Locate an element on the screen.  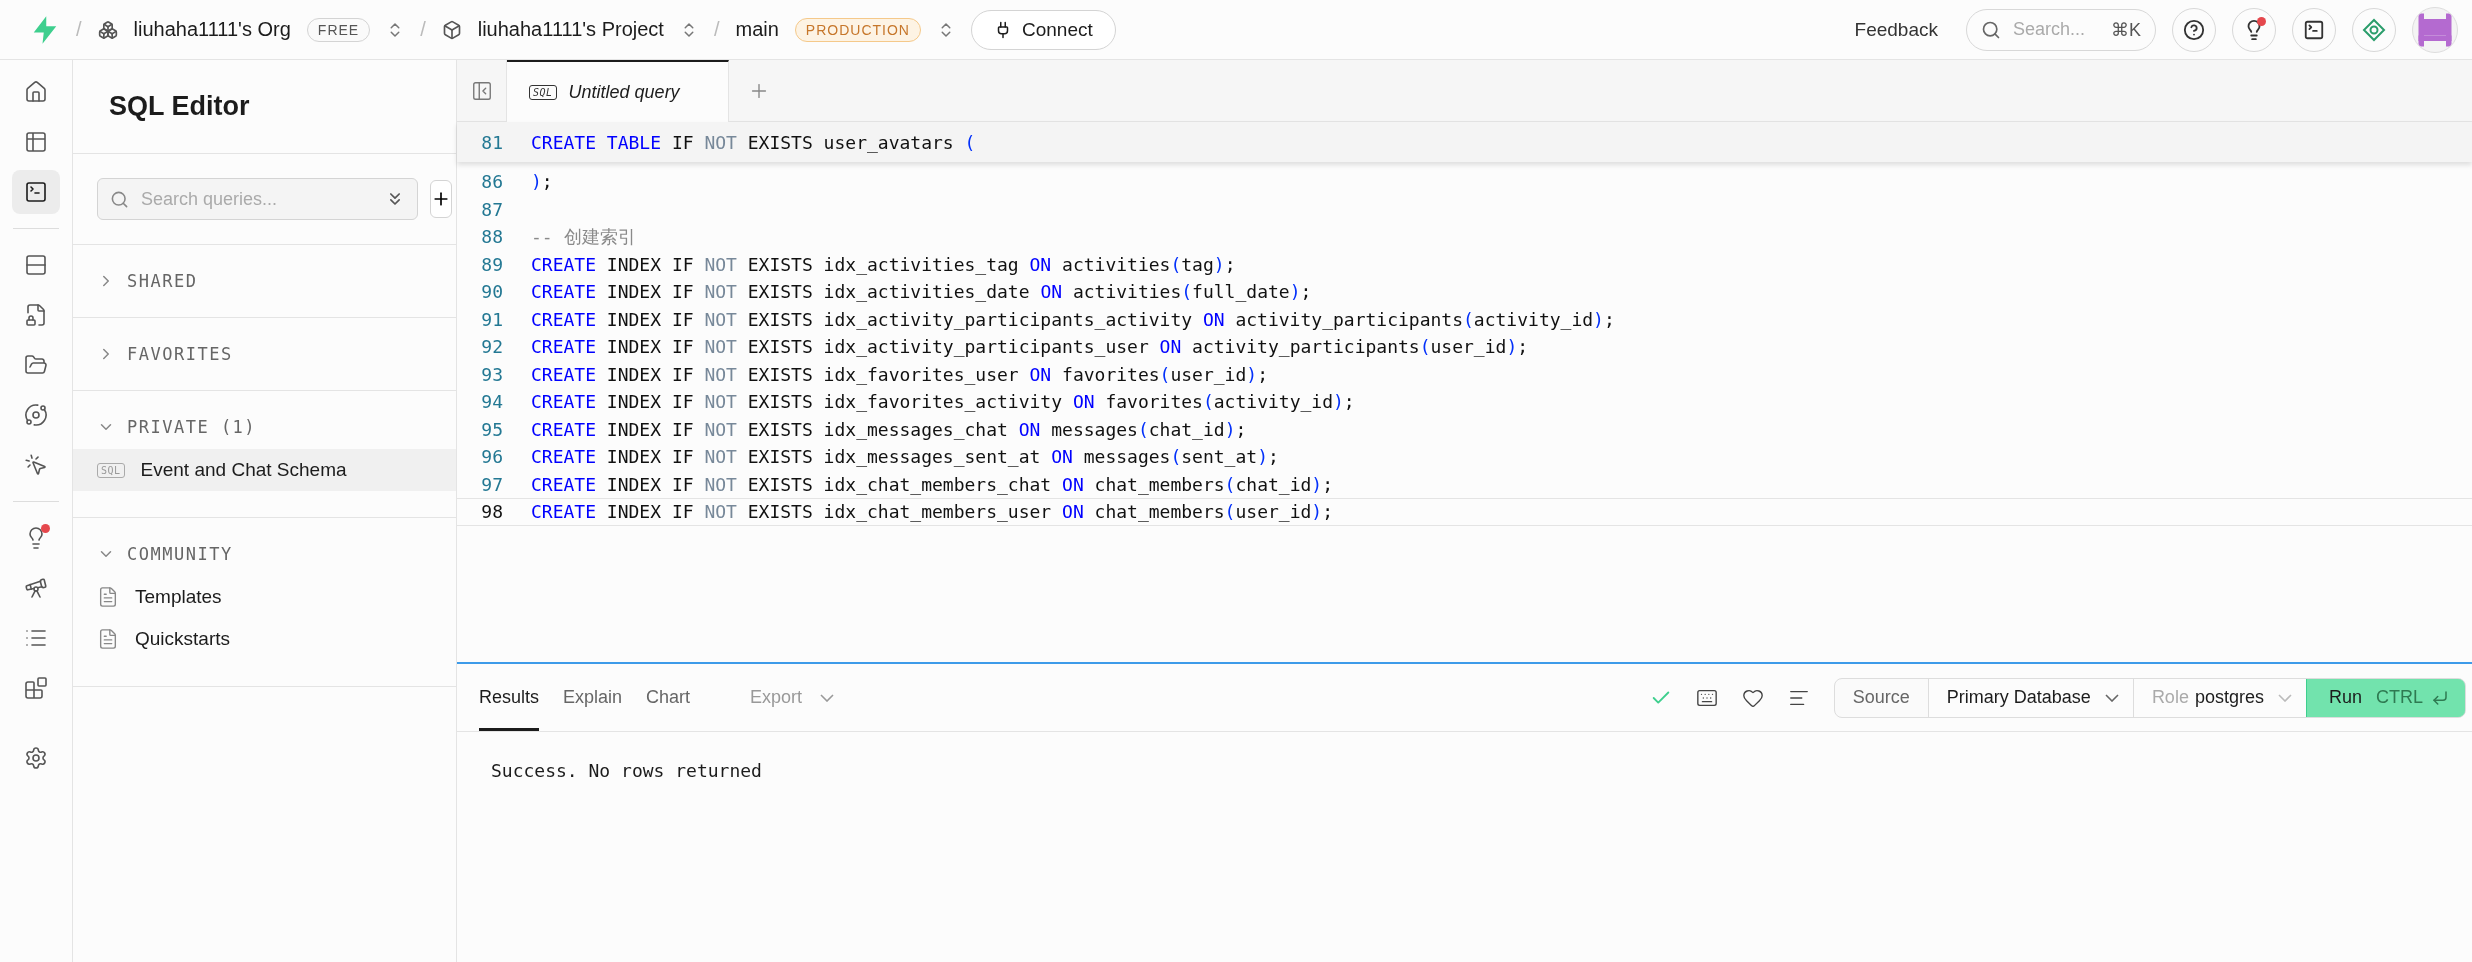
panel-title: SQL Editor is located at coordinates (264, 107).